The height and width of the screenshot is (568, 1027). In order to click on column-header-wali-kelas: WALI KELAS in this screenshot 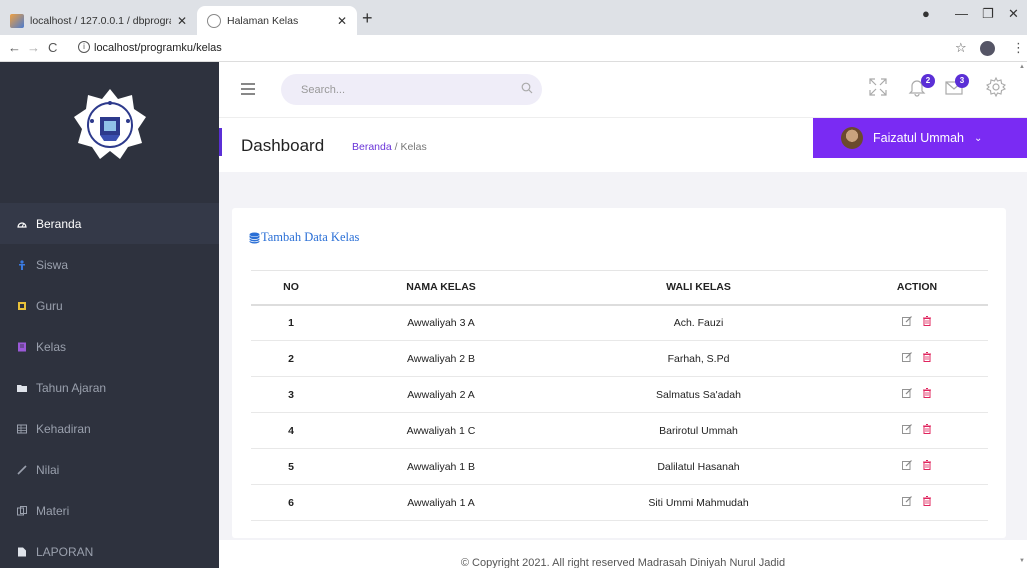, I will do `click(698, 288)`.